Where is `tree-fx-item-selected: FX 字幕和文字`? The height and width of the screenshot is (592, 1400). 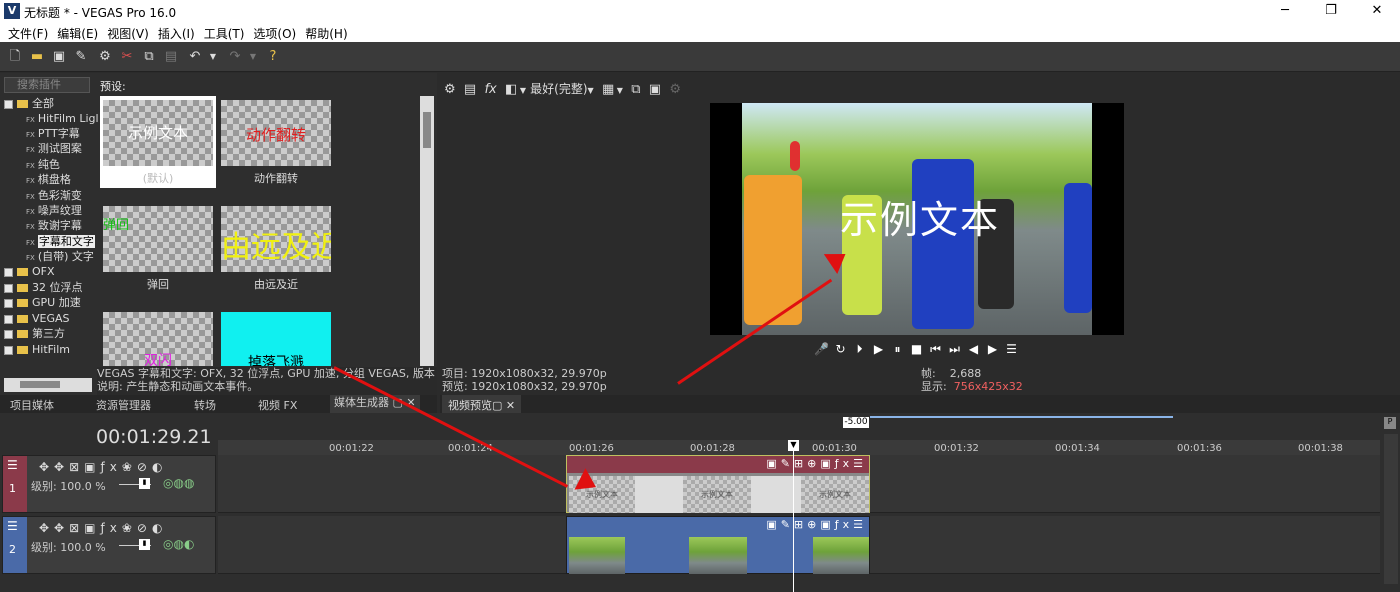
tree-fx-item-selected: FX 字幕和文字 is located at coordinates (60, 241).